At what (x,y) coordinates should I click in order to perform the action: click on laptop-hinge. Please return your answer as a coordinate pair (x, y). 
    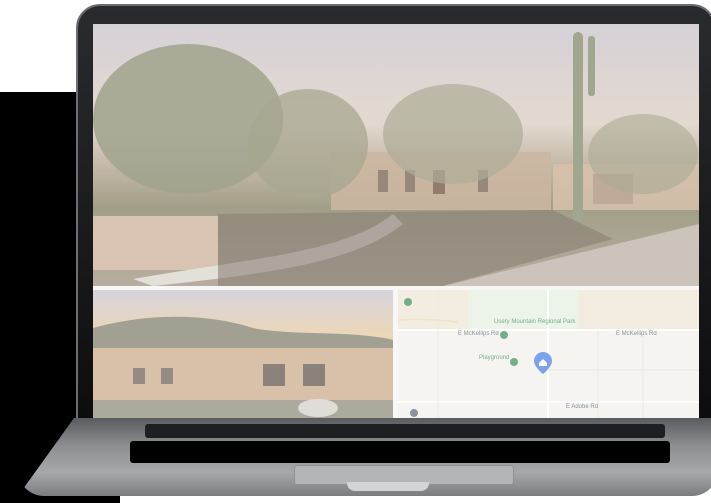
    Looking at the image, I should click on (405, 431).